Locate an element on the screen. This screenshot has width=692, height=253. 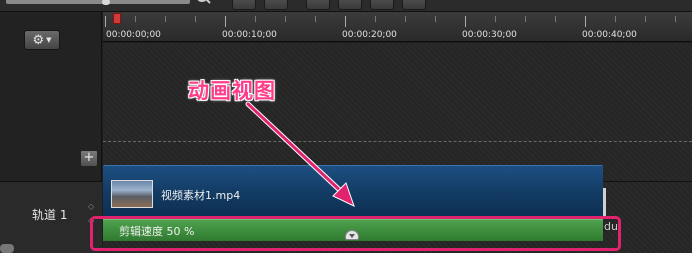
timeline-settings-button: ⚙ ▼ is located at coordinates (42, 40).